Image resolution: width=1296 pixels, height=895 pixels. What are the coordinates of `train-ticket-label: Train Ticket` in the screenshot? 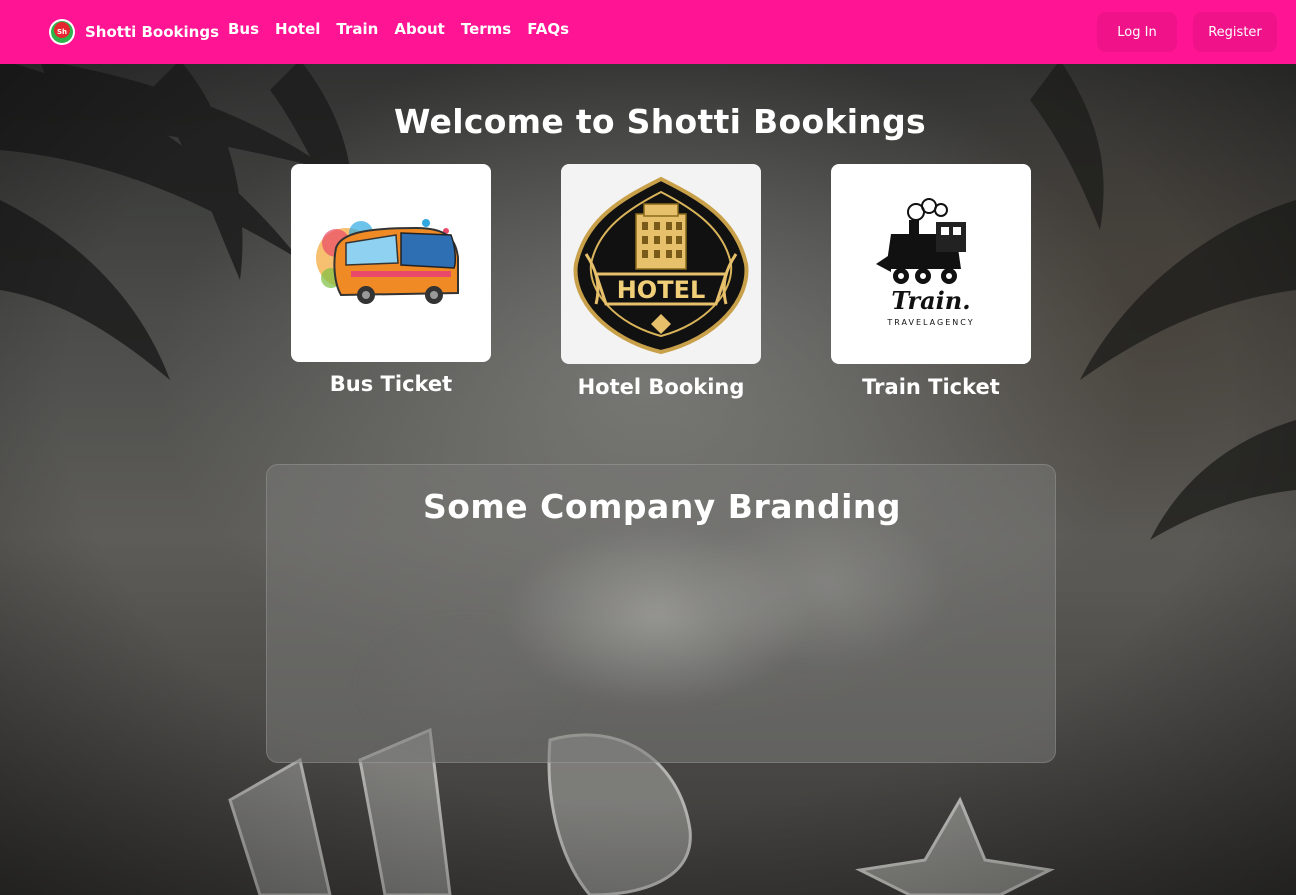 It's located at (931, 387).